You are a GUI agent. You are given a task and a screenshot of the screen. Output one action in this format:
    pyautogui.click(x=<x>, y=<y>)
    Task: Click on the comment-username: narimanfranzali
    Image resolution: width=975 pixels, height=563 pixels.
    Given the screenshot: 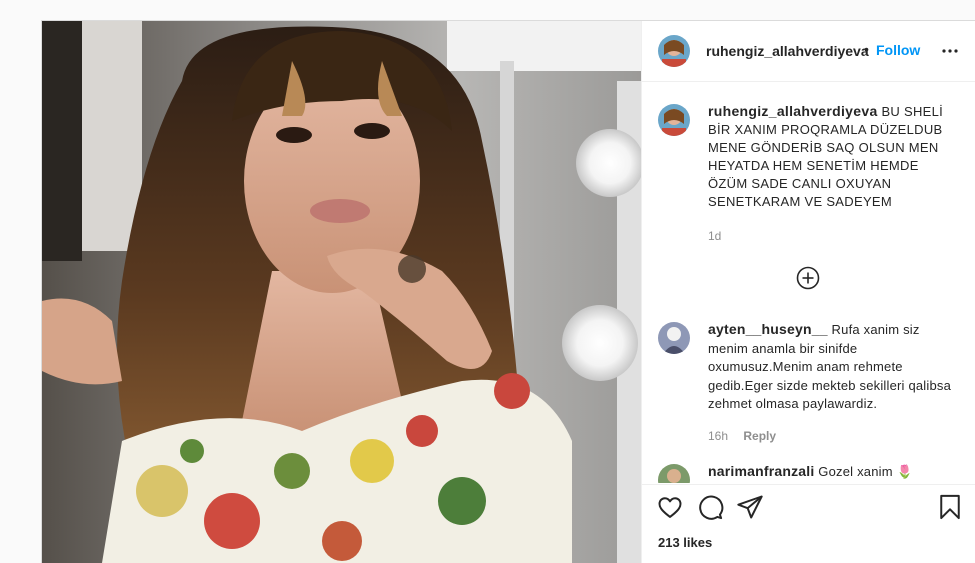 What is the action you would take?
    pyautogui.click(x=761, y=471)
    